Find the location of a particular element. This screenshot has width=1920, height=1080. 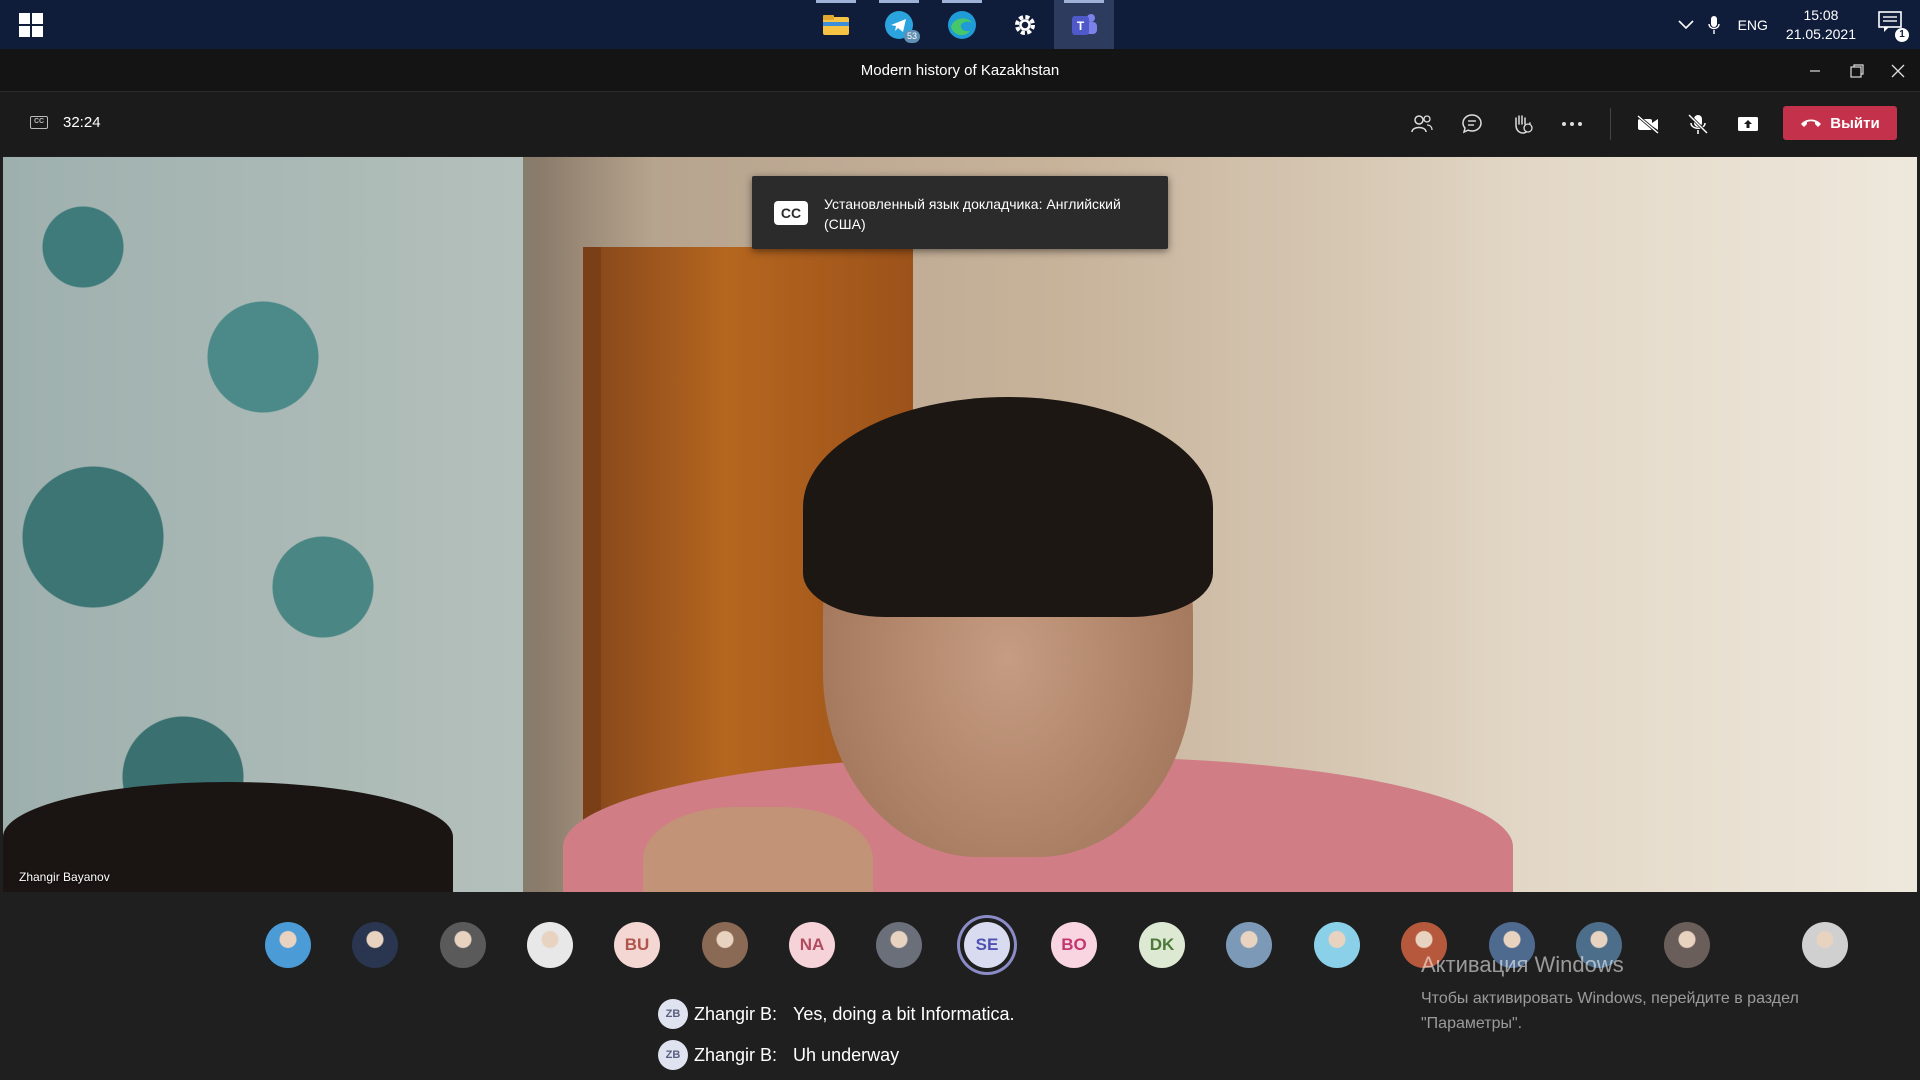

windows-start-button is located at coordinates (31, 25).